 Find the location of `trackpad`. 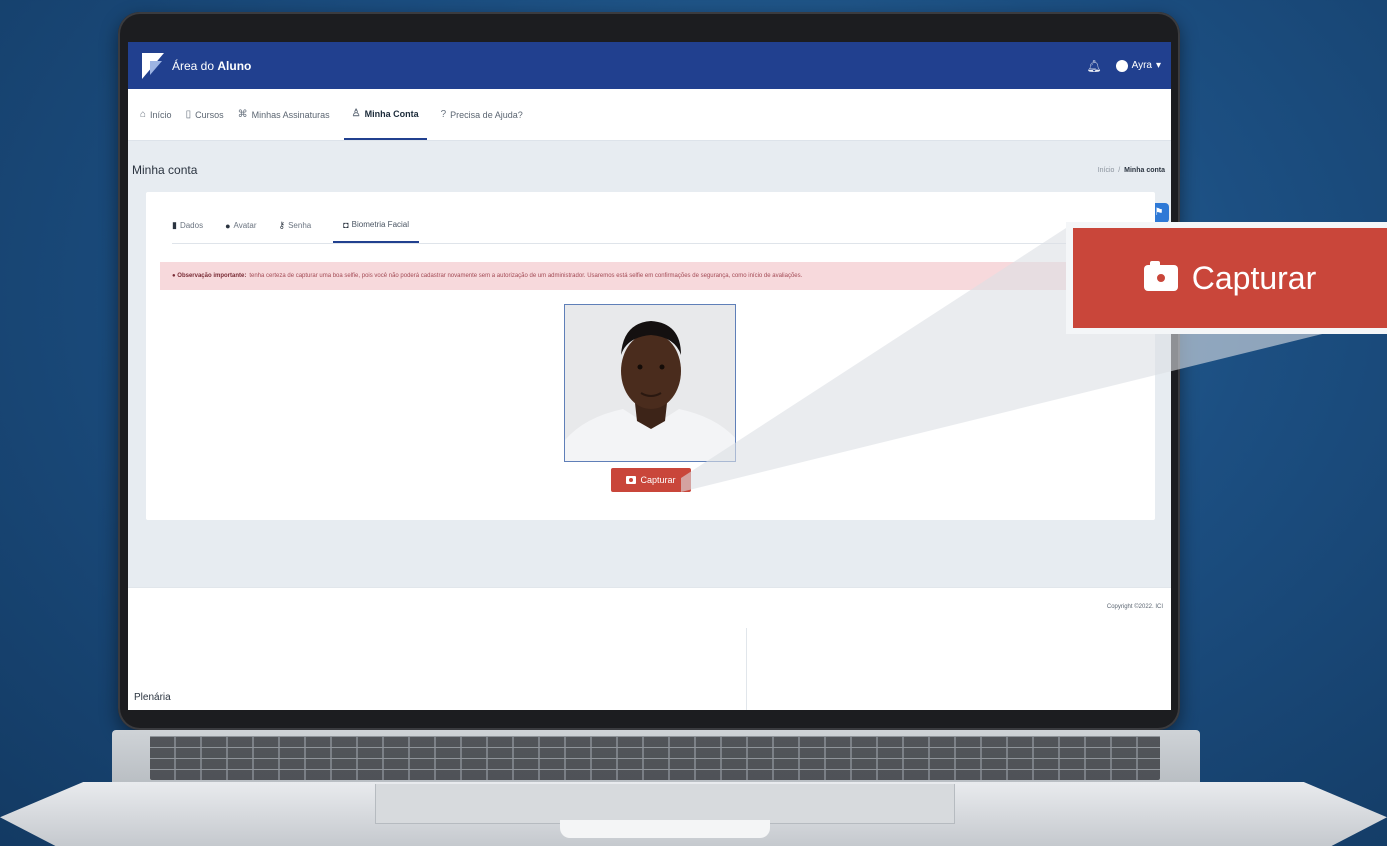

trackpad is located at coordinates (665, 804).